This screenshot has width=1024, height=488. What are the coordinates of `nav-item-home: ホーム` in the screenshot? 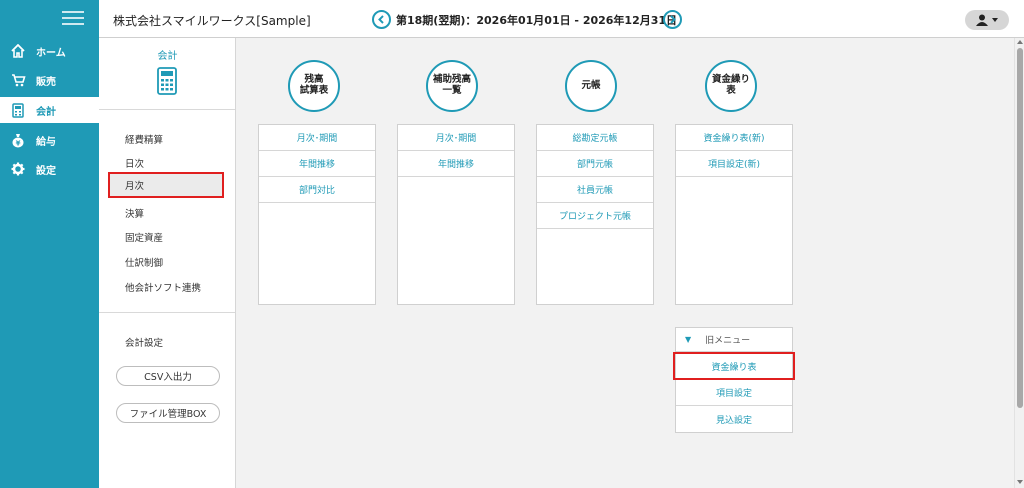 It's located at (49, 51).